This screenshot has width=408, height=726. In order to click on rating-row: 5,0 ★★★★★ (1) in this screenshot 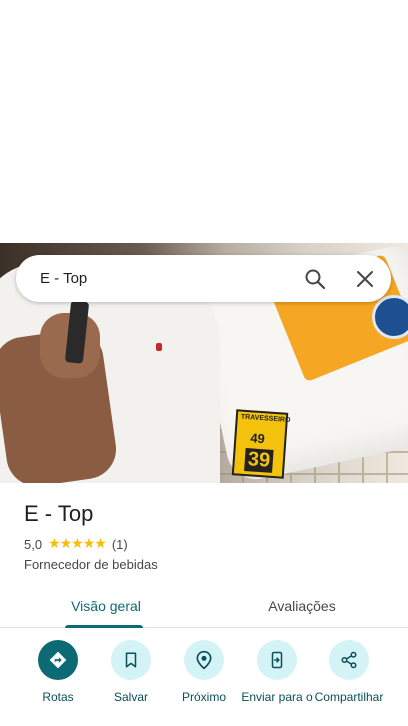, I will do `click(76, 544)`.